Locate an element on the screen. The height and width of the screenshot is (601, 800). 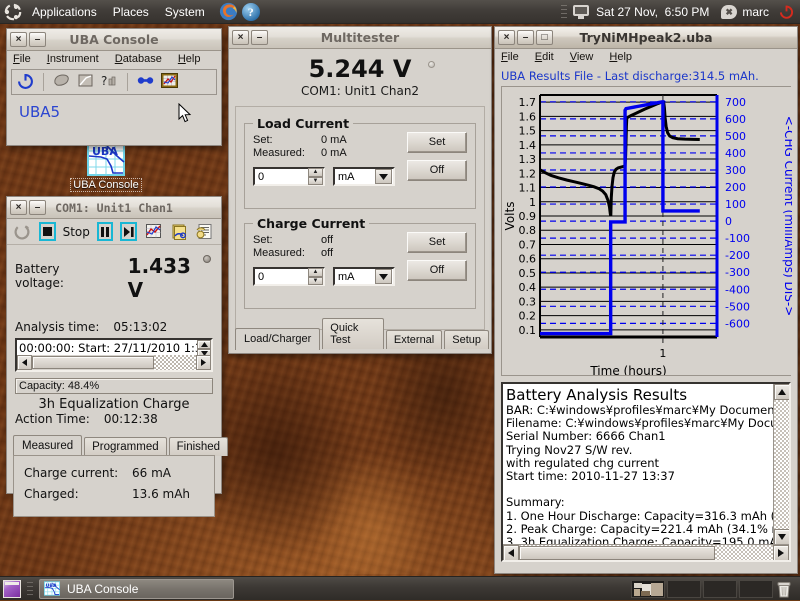
tab-load-charger: Load/Charger is located at coordinates (278, 339).